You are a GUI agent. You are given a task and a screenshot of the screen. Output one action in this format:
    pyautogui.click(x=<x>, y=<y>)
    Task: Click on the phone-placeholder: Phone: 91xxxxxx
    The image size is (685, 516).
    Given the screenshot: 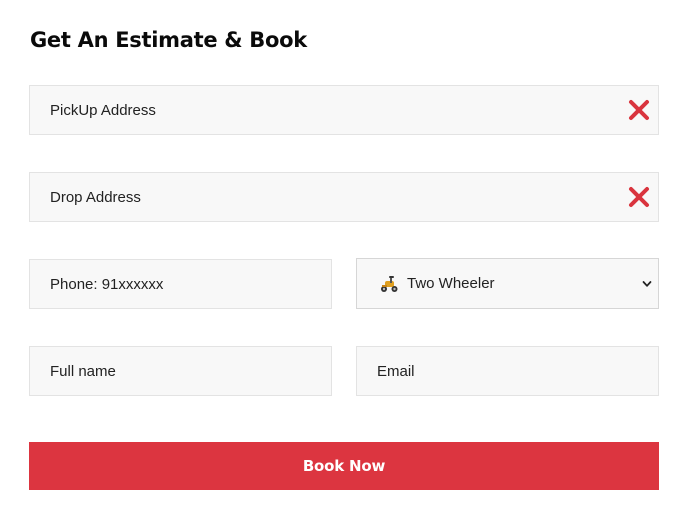 What is the action you would take?
    pyautogui.click(x=107, y=284)
    